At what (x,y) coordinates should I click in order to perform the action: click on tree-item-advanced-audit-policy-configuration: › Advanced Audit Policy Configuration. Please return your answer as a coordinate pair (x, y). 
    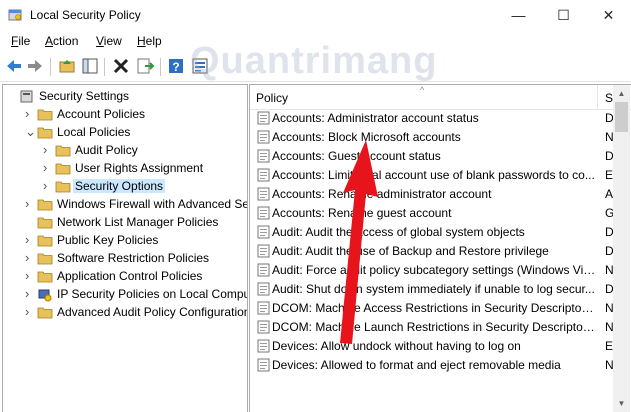
    Looking at the image, I should click on (125, 313).